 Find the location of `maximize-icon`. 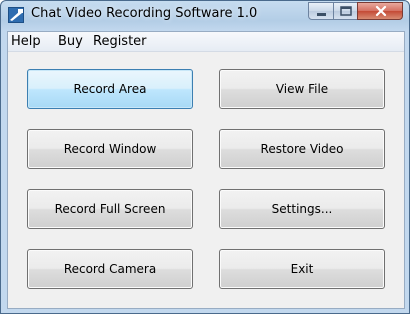

maximize-icon is located at coordinates (346, 11).